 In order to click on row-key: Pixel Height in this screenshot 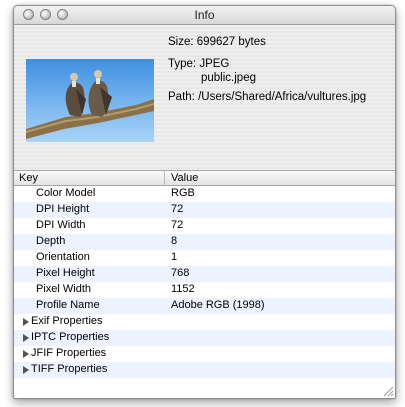, I will do `click(65, 273)`.